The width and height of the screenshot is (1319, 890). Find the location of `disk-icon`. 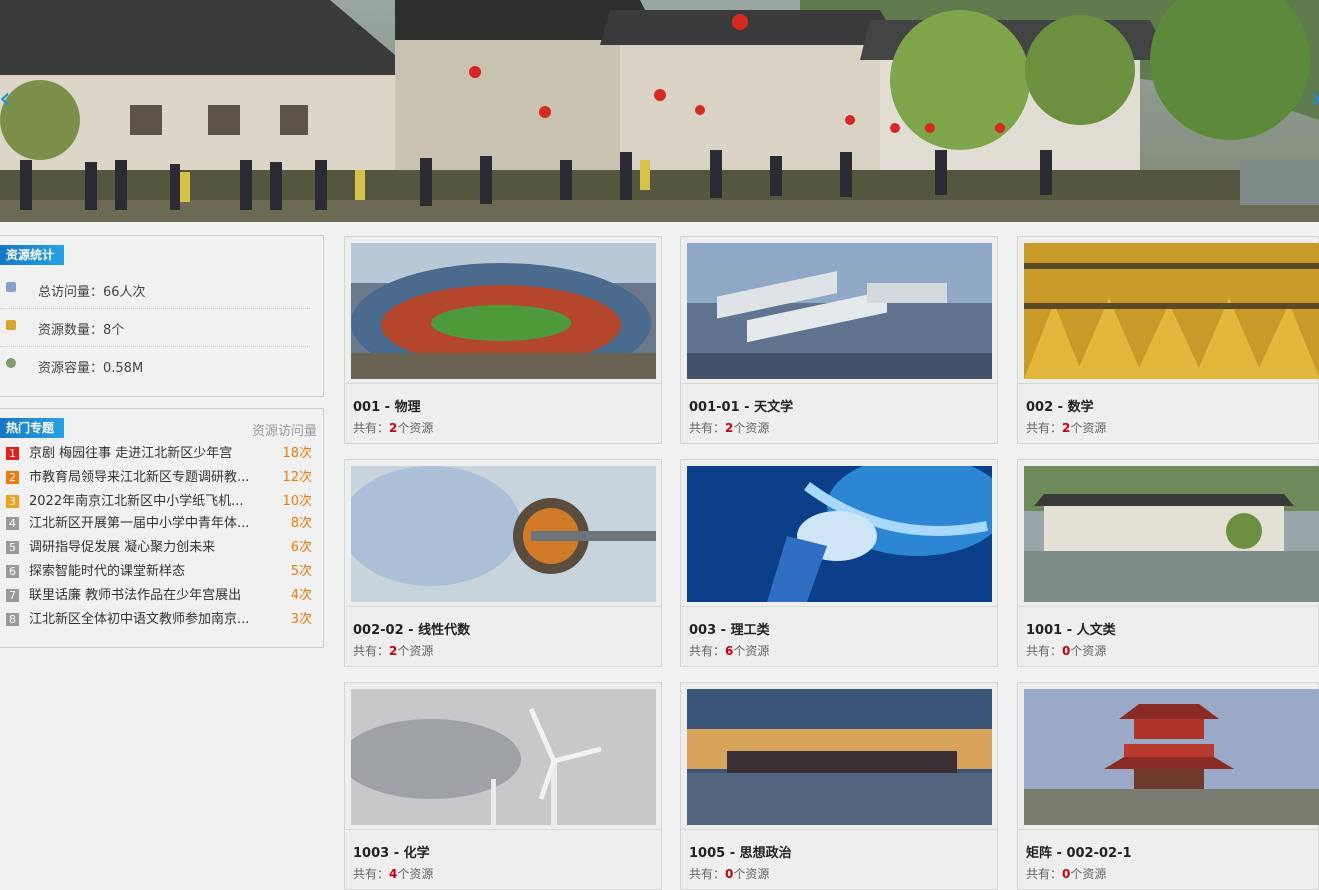

disk-icon is located at coordinates (11, 363).